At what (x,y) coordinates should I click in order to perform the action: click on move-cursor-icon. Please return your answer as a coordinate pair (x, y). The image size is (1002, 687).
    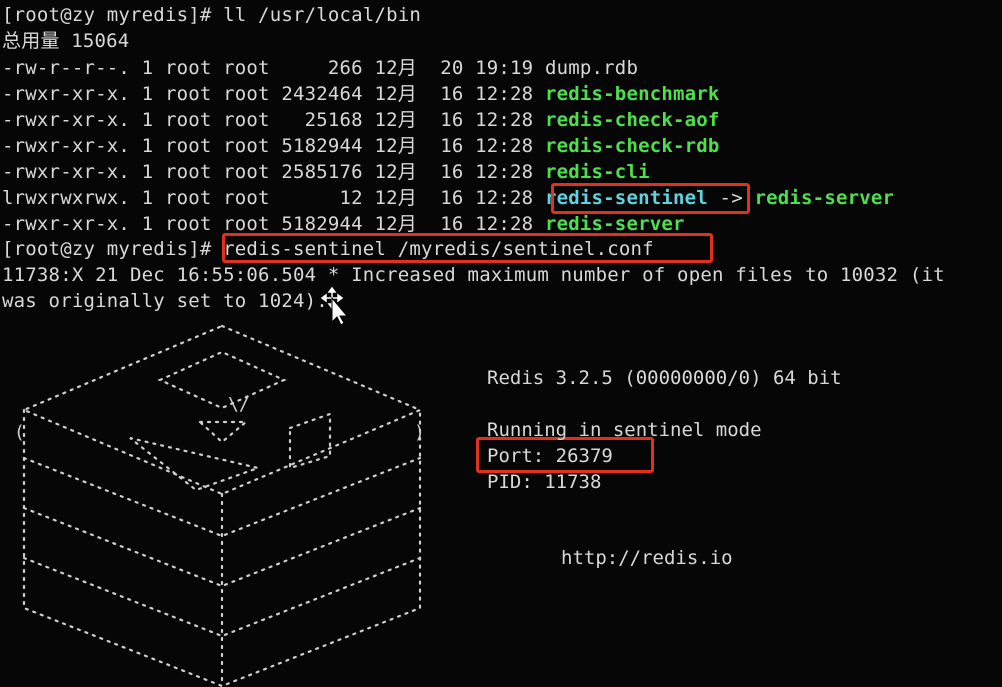
    Looking at the image, I should click on (334, 306).